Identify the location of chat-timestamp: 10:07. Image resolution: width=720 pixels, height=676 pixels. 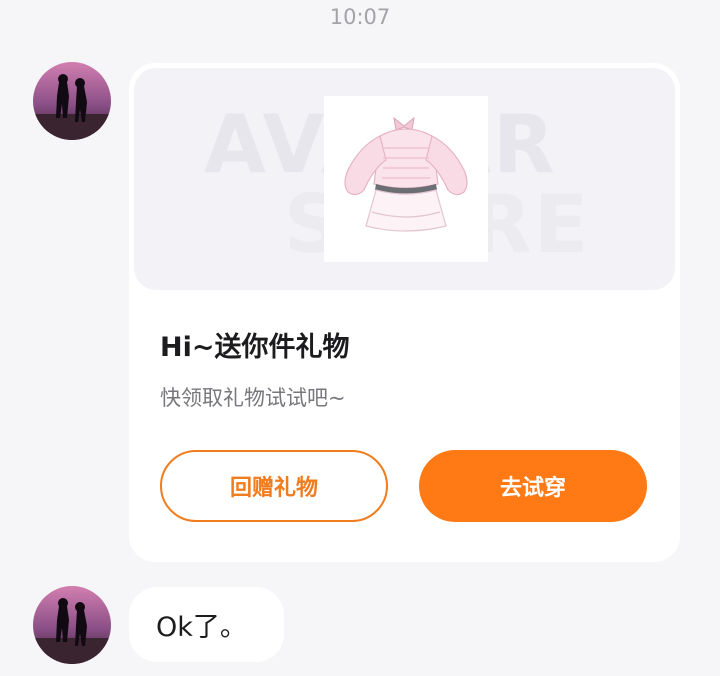
(360, 17).